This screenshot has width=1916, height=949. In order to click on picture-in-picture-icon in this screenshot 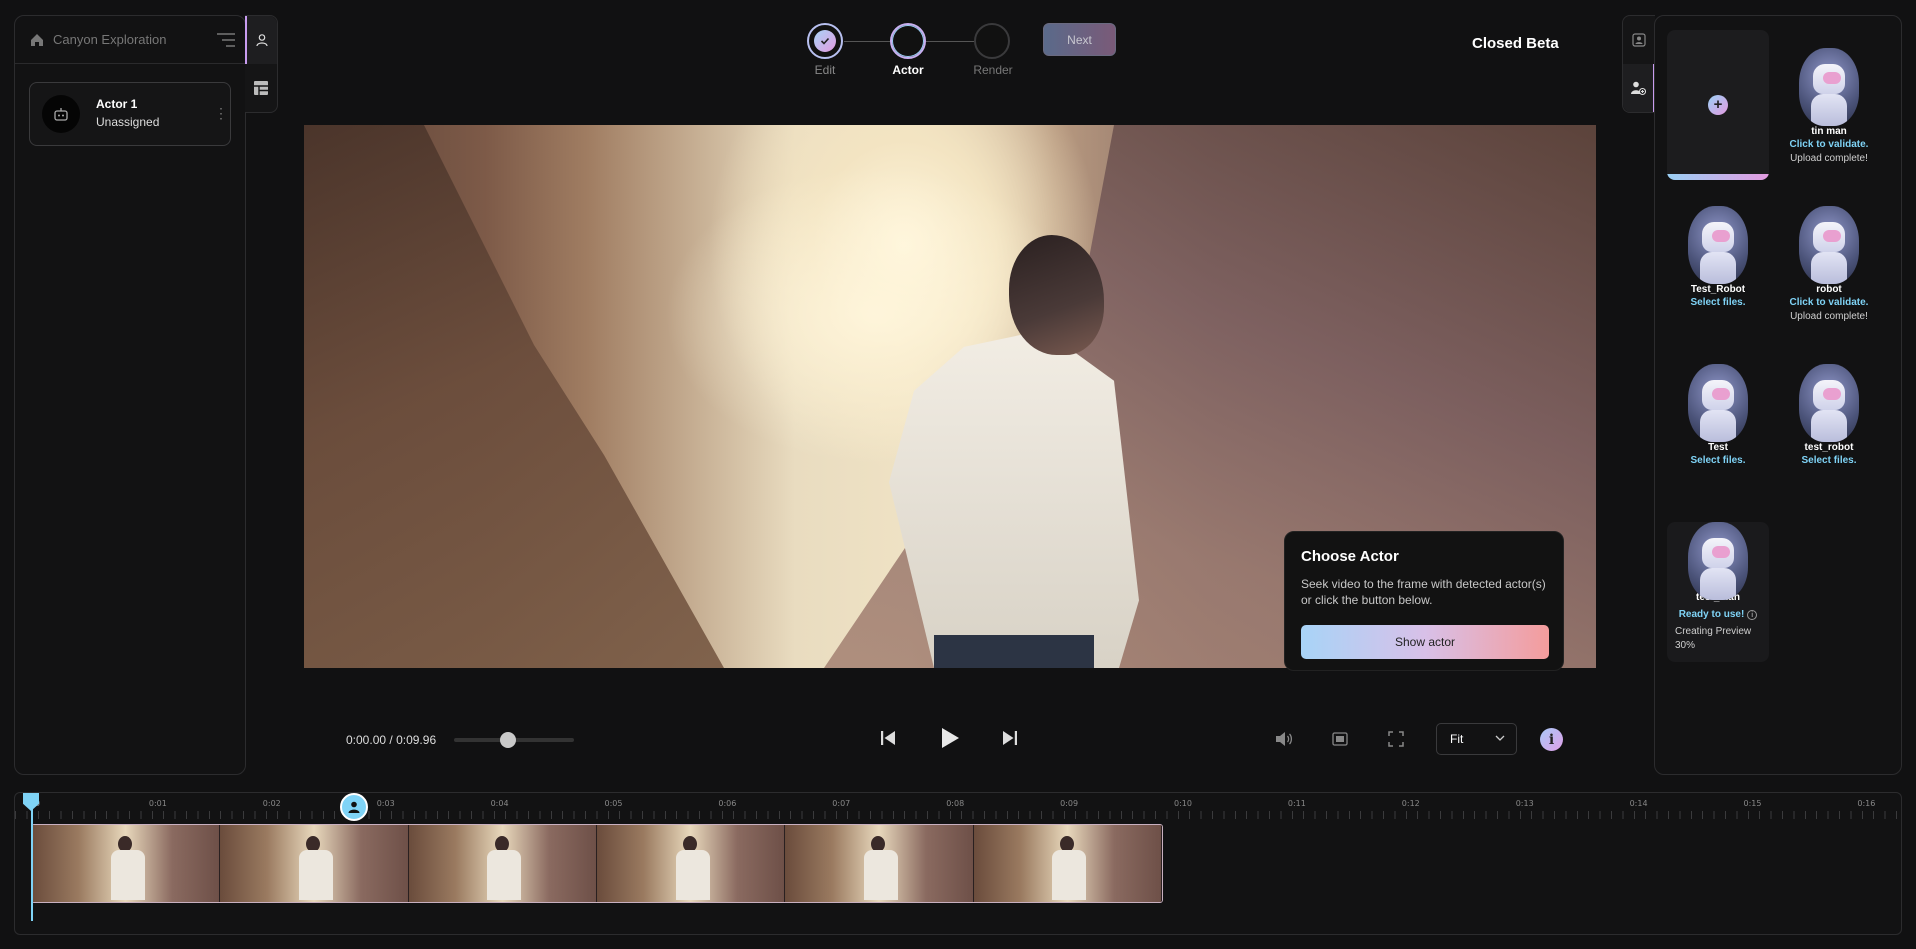, I will do `click(1340, 739)`.